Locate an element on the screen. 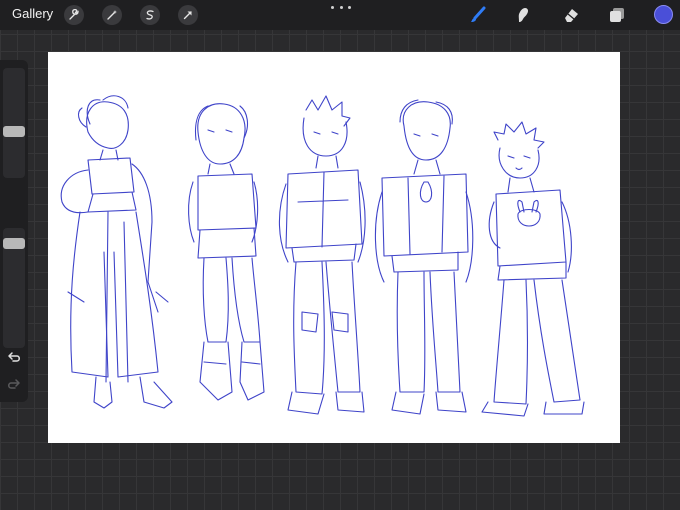 The height and width of the screenshot is (510, 680). color-swatch is located at coordinates (663, 14).